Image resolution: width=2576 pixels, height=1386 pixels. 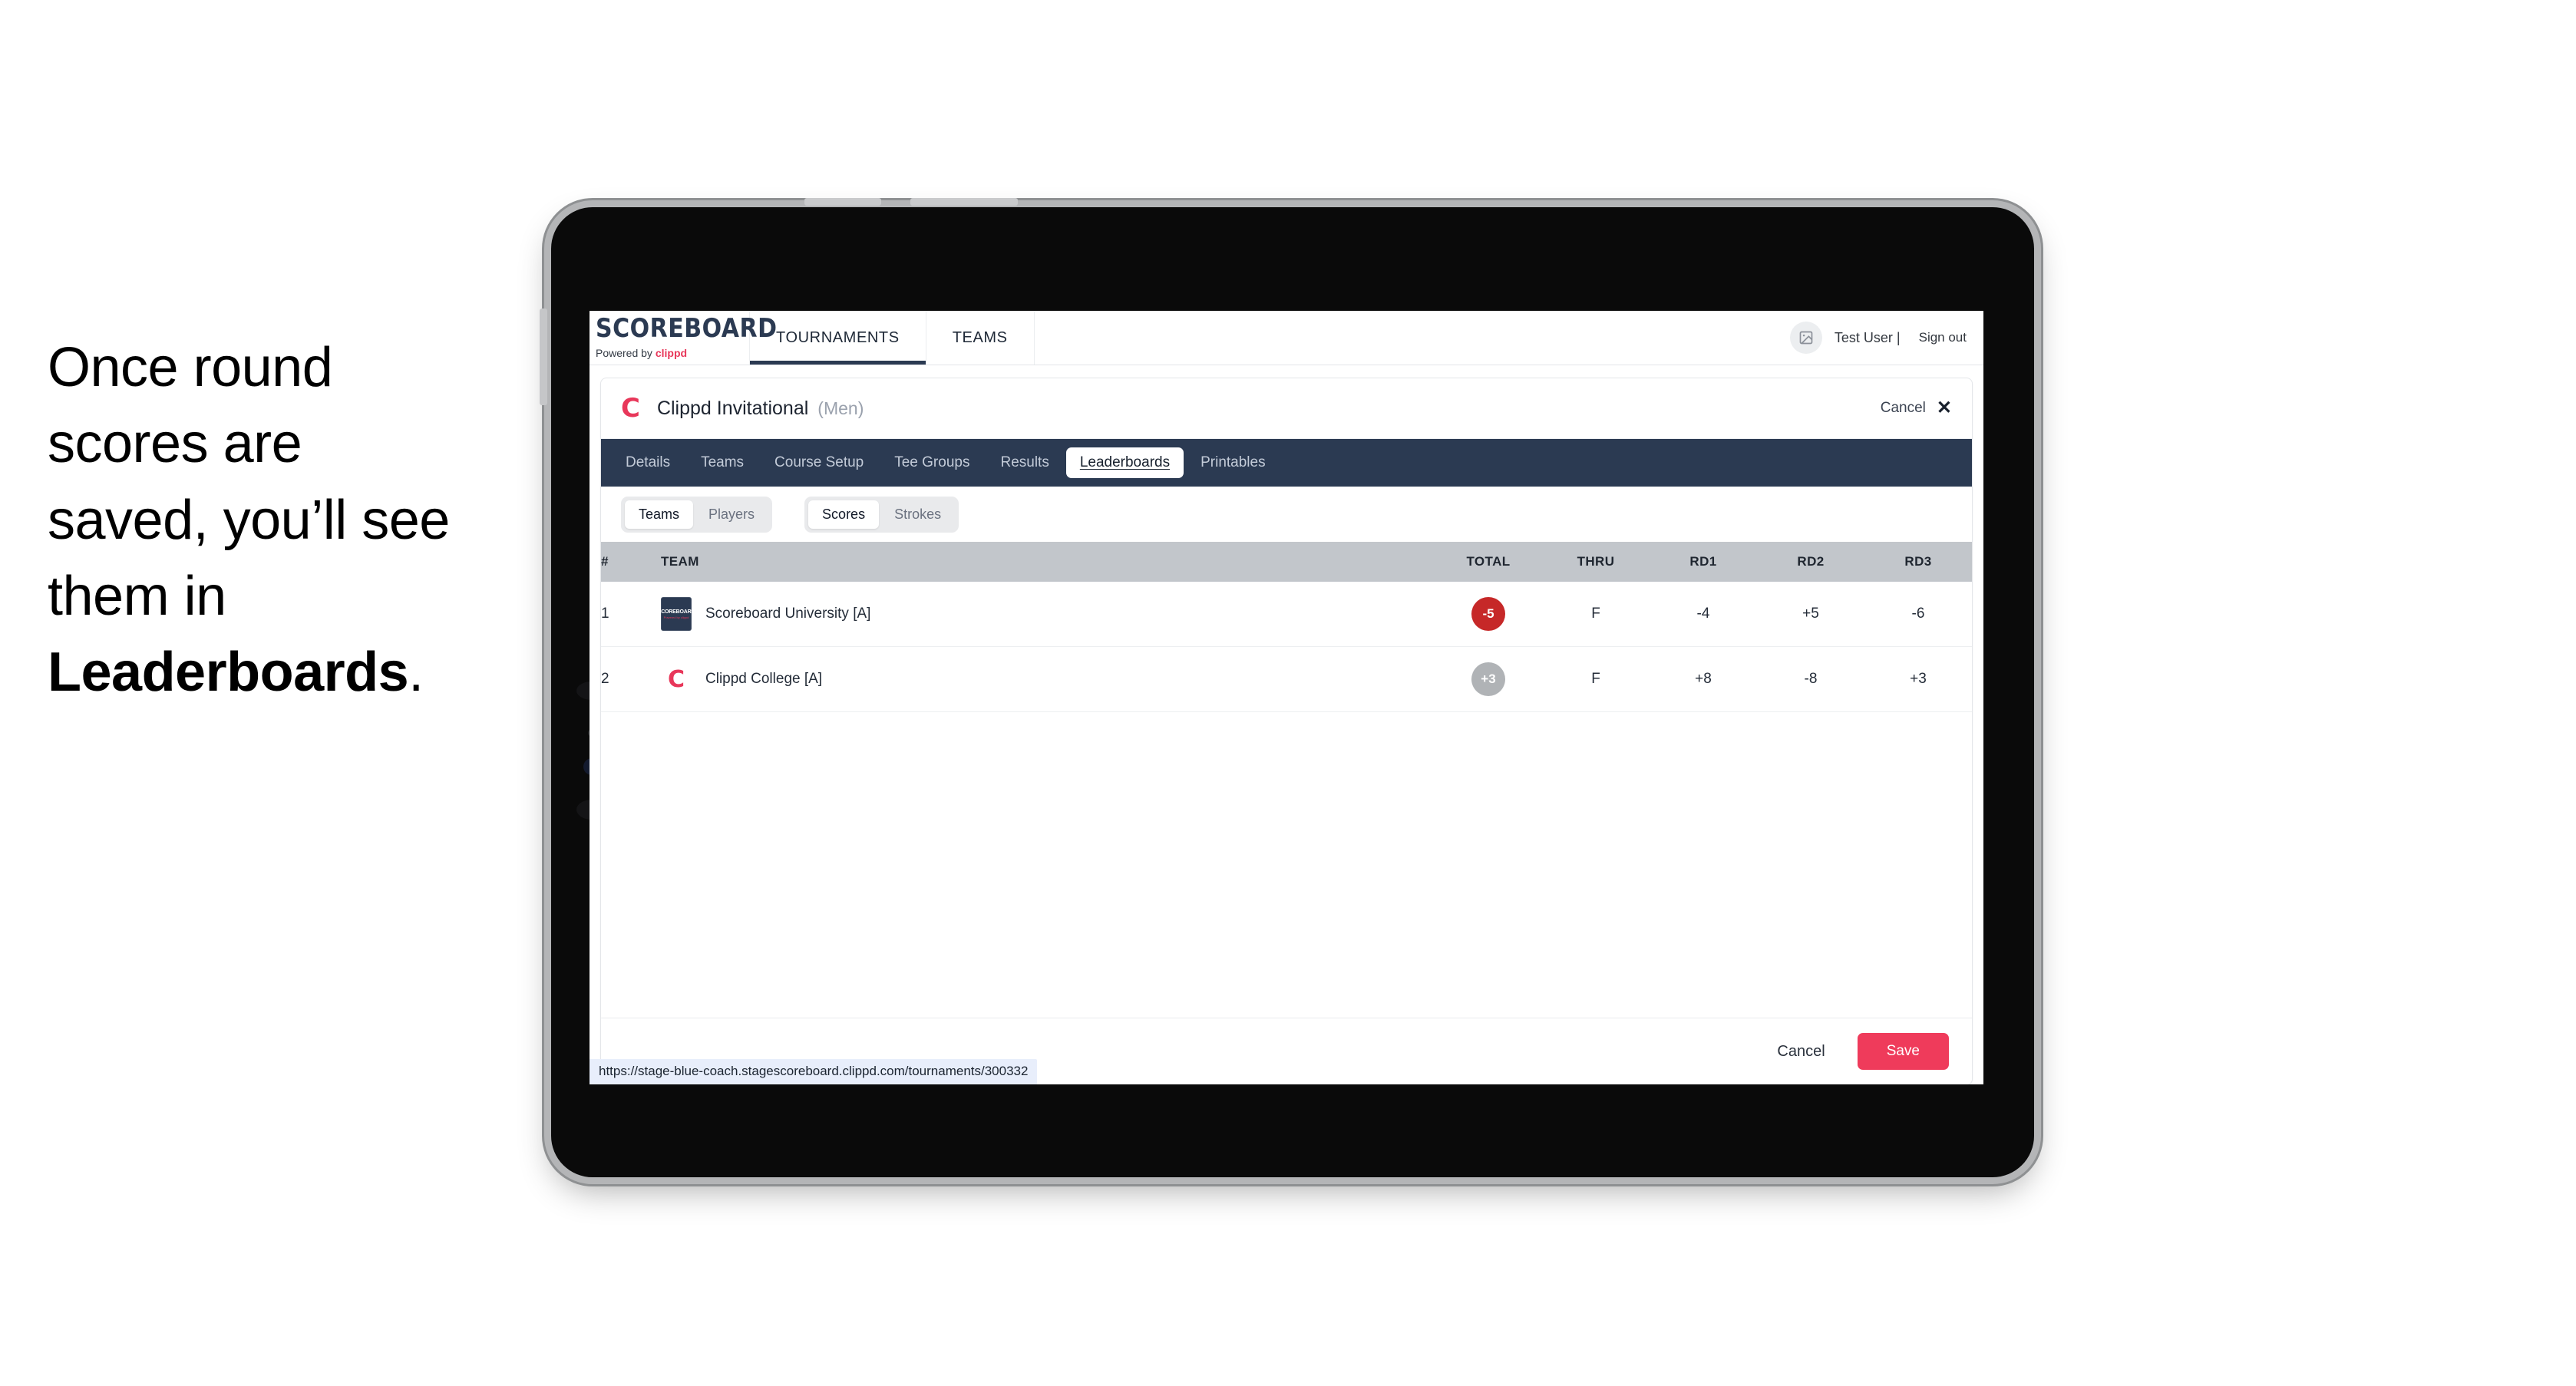 I want to click on row-total: -5, so click(x=1488, y=614).